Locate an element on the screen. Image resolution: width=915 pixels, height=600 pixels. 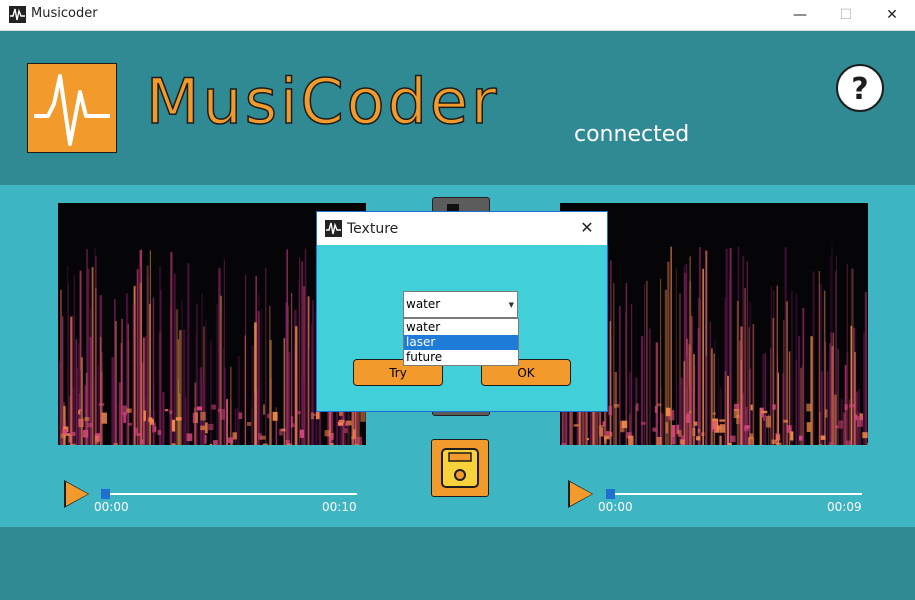
maximize-button: ☐ is located at coordinates (846, 15).